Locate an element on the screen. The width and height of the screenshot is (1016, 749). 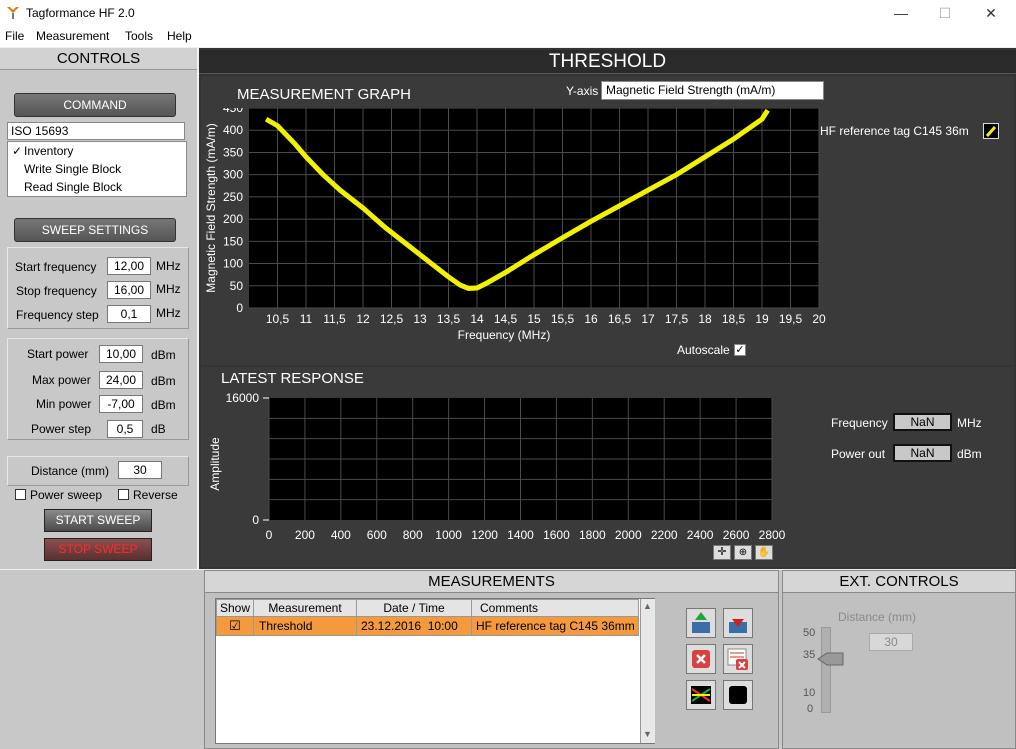
y-tick-label: 150 is located at coordinates (233, 241).